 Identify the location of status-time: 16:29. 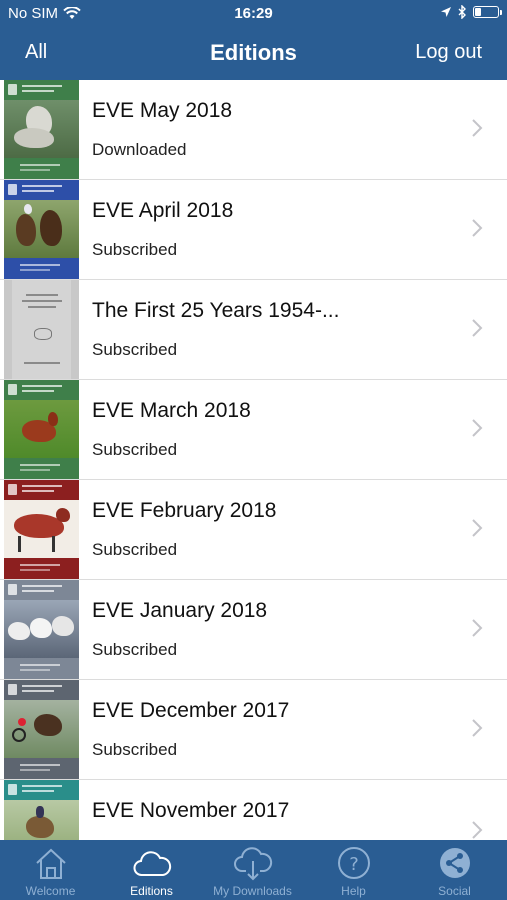
(253, 13).